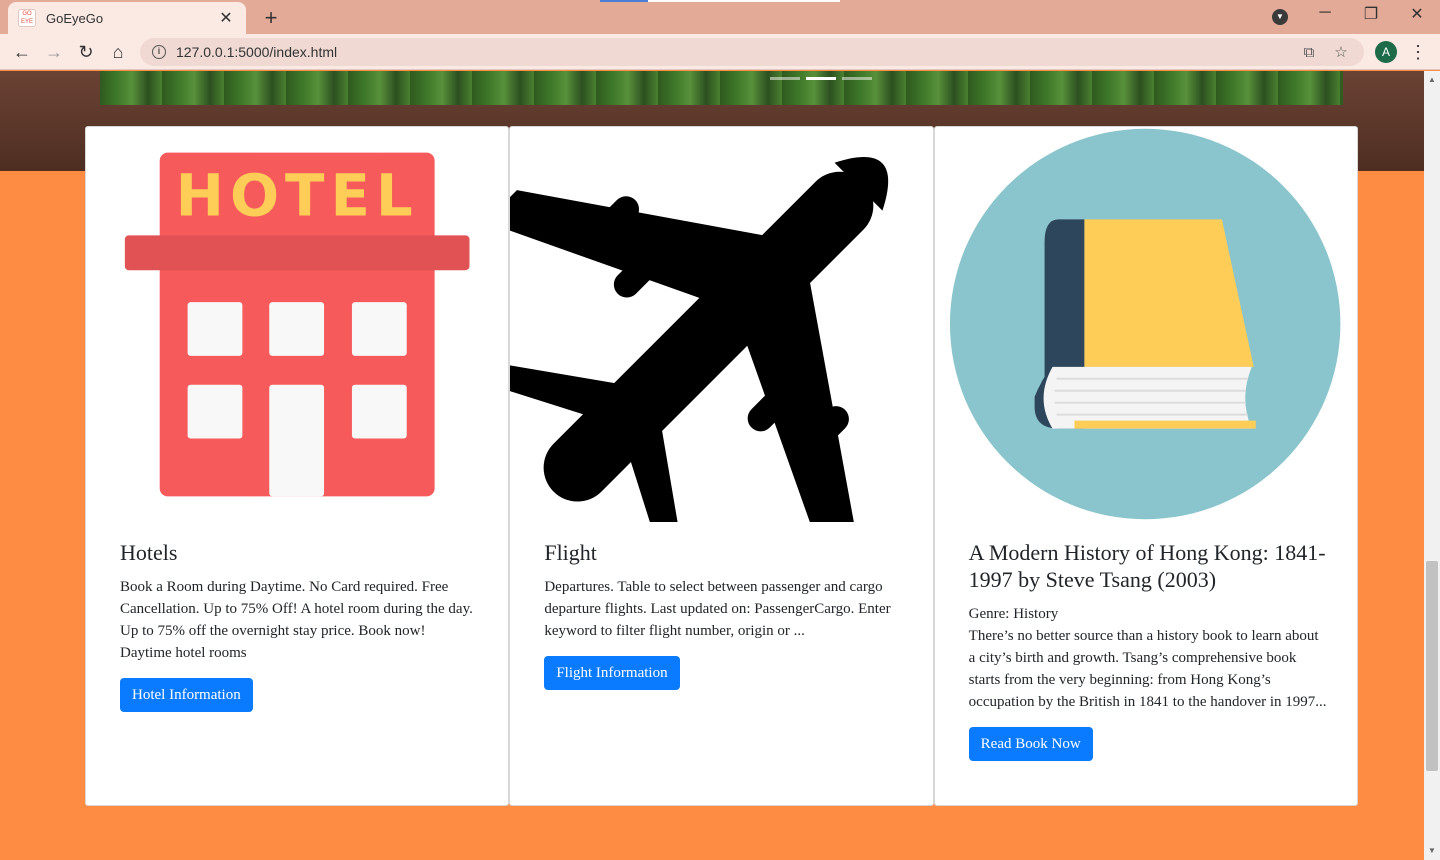 The image size is (1440, 860). I want to click on card-title: Flight, so click(570, 552).